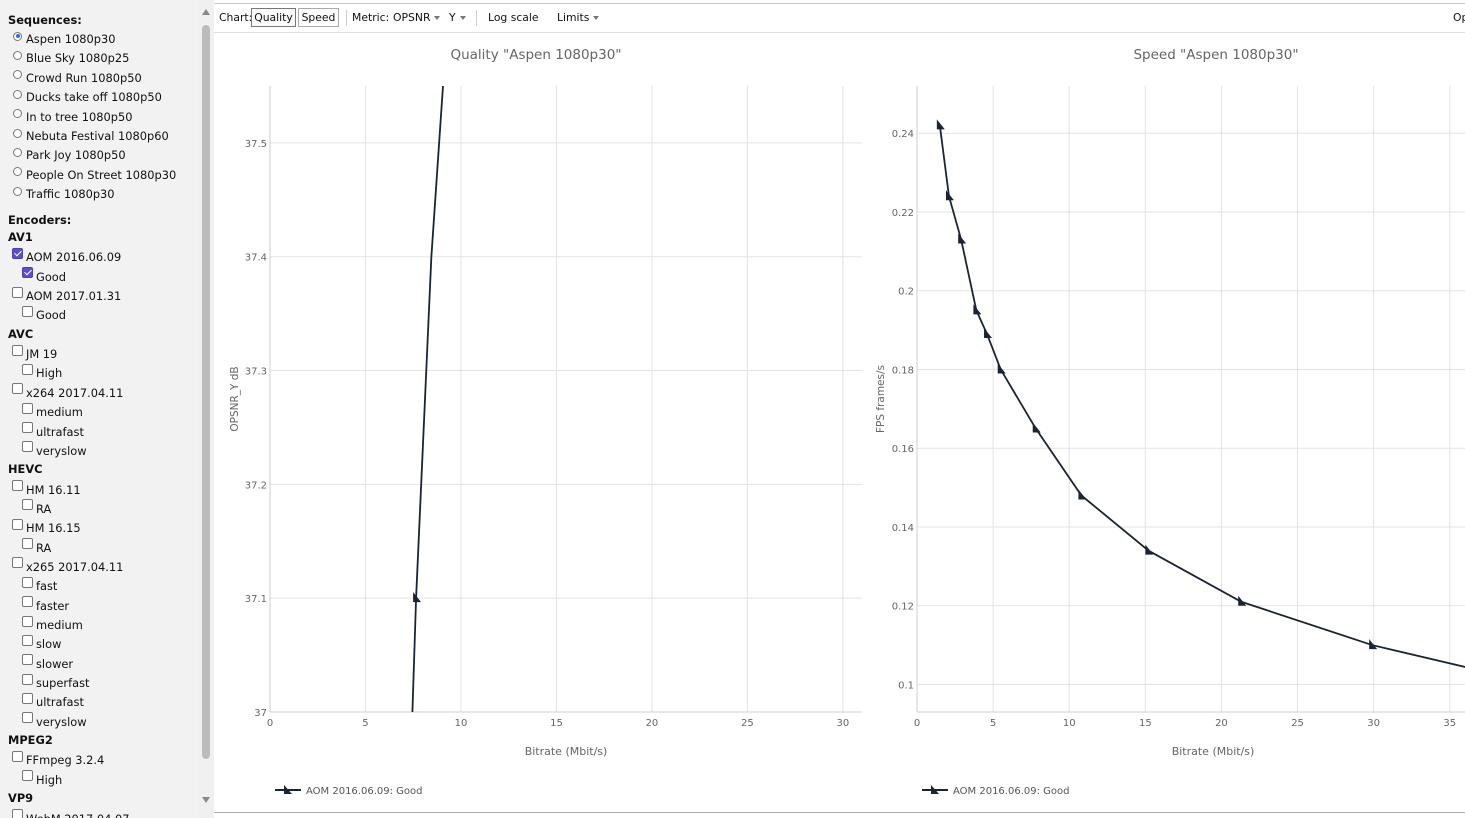 This screenshot has width=1465, height=818. I want to click on preset-checkbox: fast, so click(39, 585).